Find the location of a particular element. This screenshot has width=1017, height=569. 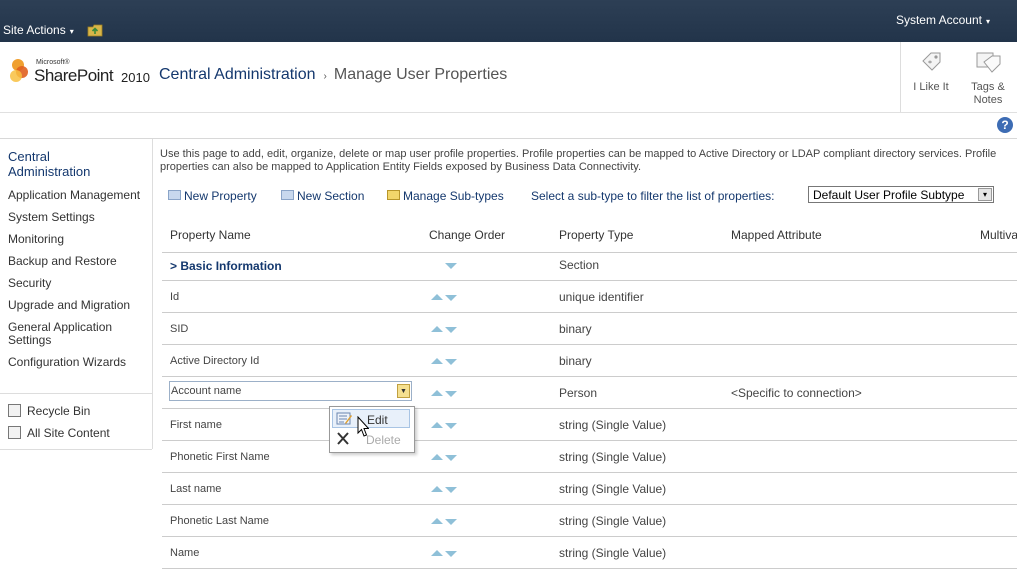

all-site-content-link: All Site Content is located at coordinates (59, 433).